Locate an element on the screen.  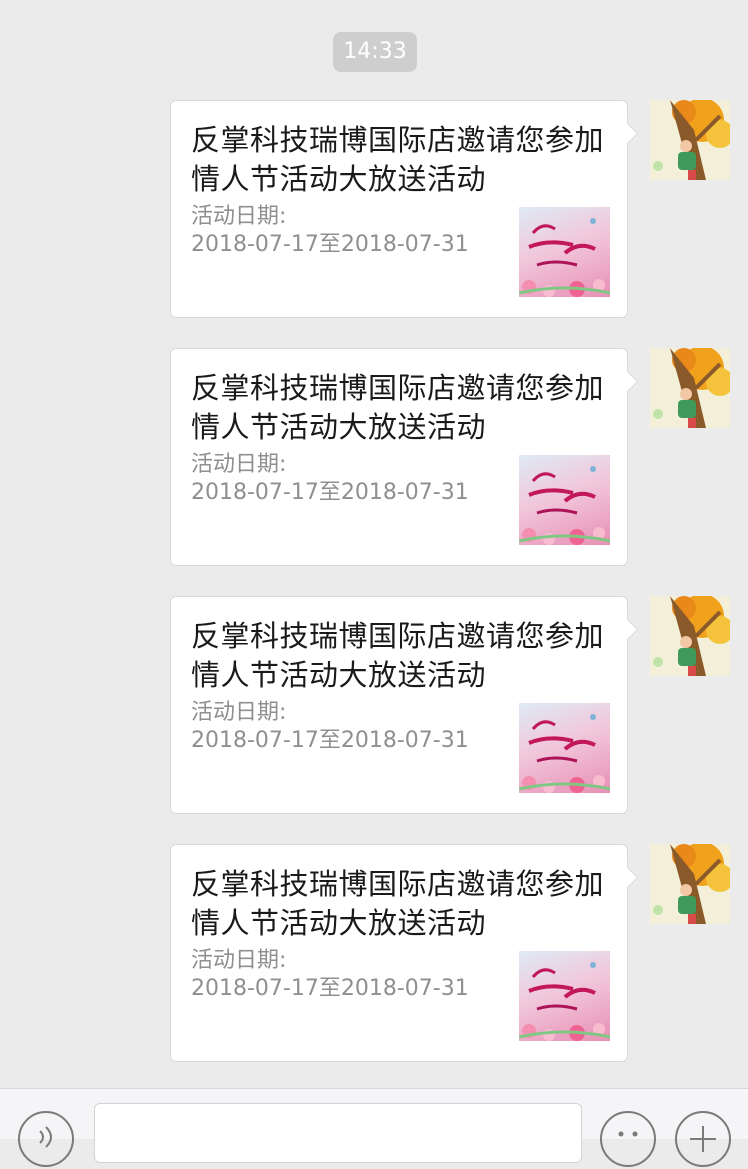
message-timestamp: 14:33 is located at coordinates (375, 52).